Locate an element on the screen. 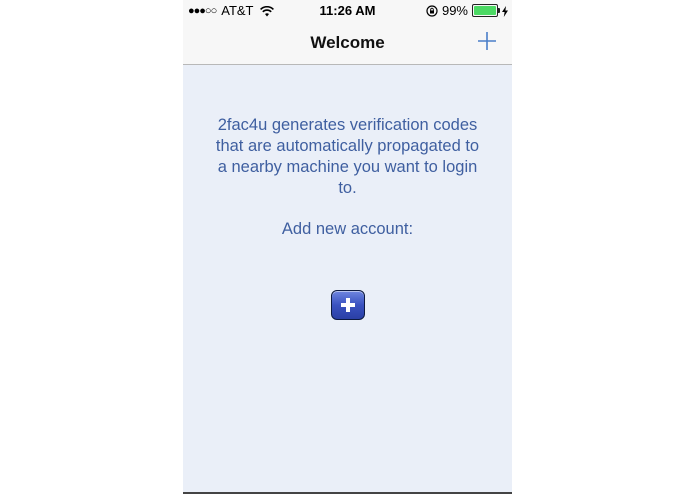  rotation-lock-icon is located at coordinates (432, 10).